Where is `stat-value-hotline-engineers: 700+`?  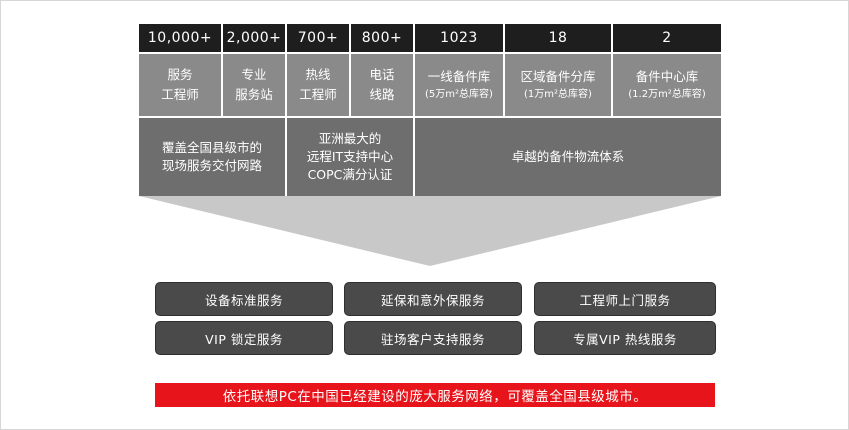
stat-value-hotline-engineers: 700+ is located at coordinates (318, 38).